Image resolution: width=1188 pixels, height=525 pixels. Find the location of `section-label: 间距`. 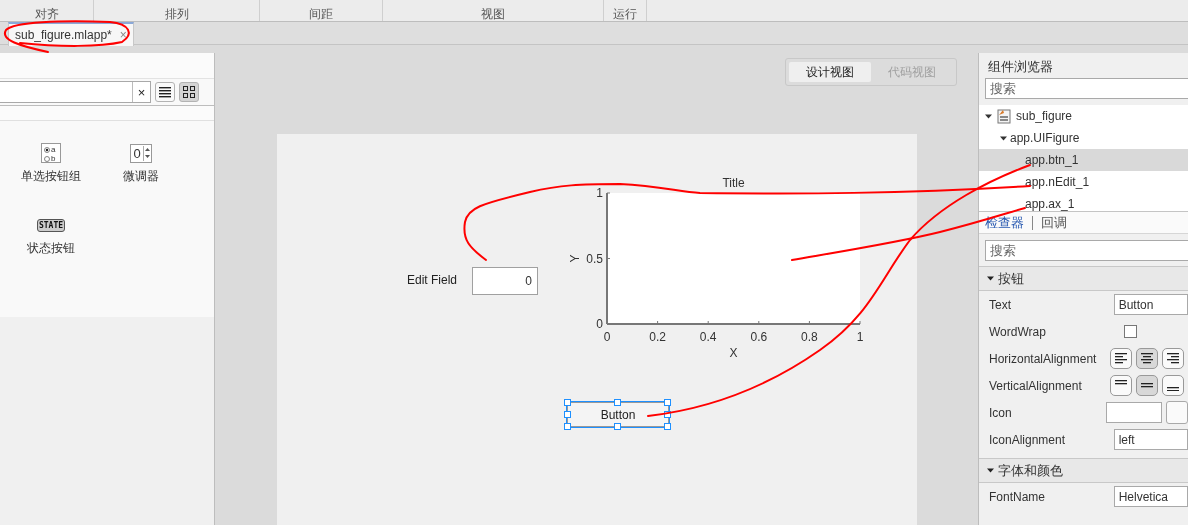

section-label: 间距 is located at coordinates (321, 14).